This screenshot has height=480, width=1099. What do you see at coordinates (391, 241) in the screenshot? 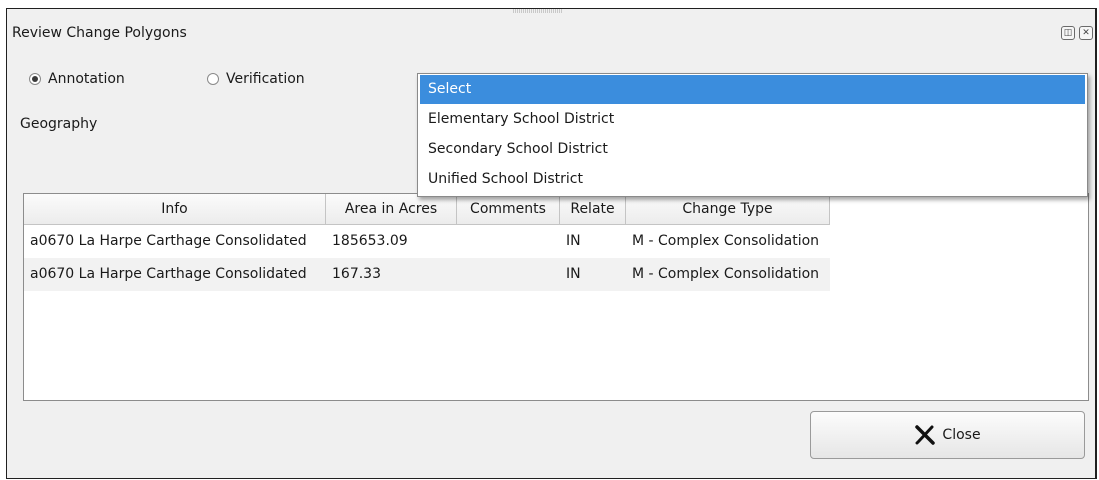
I see `cell-area: 185653.09` at bounding box center [391, 241].